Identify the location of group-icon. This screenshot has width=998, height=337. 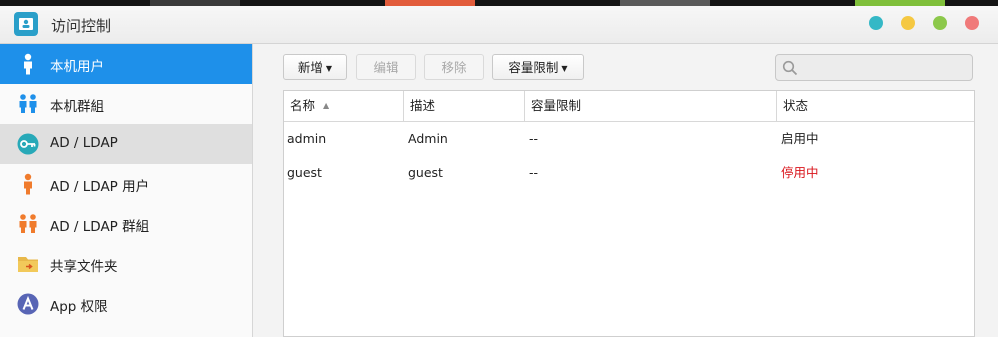
(28, 104).